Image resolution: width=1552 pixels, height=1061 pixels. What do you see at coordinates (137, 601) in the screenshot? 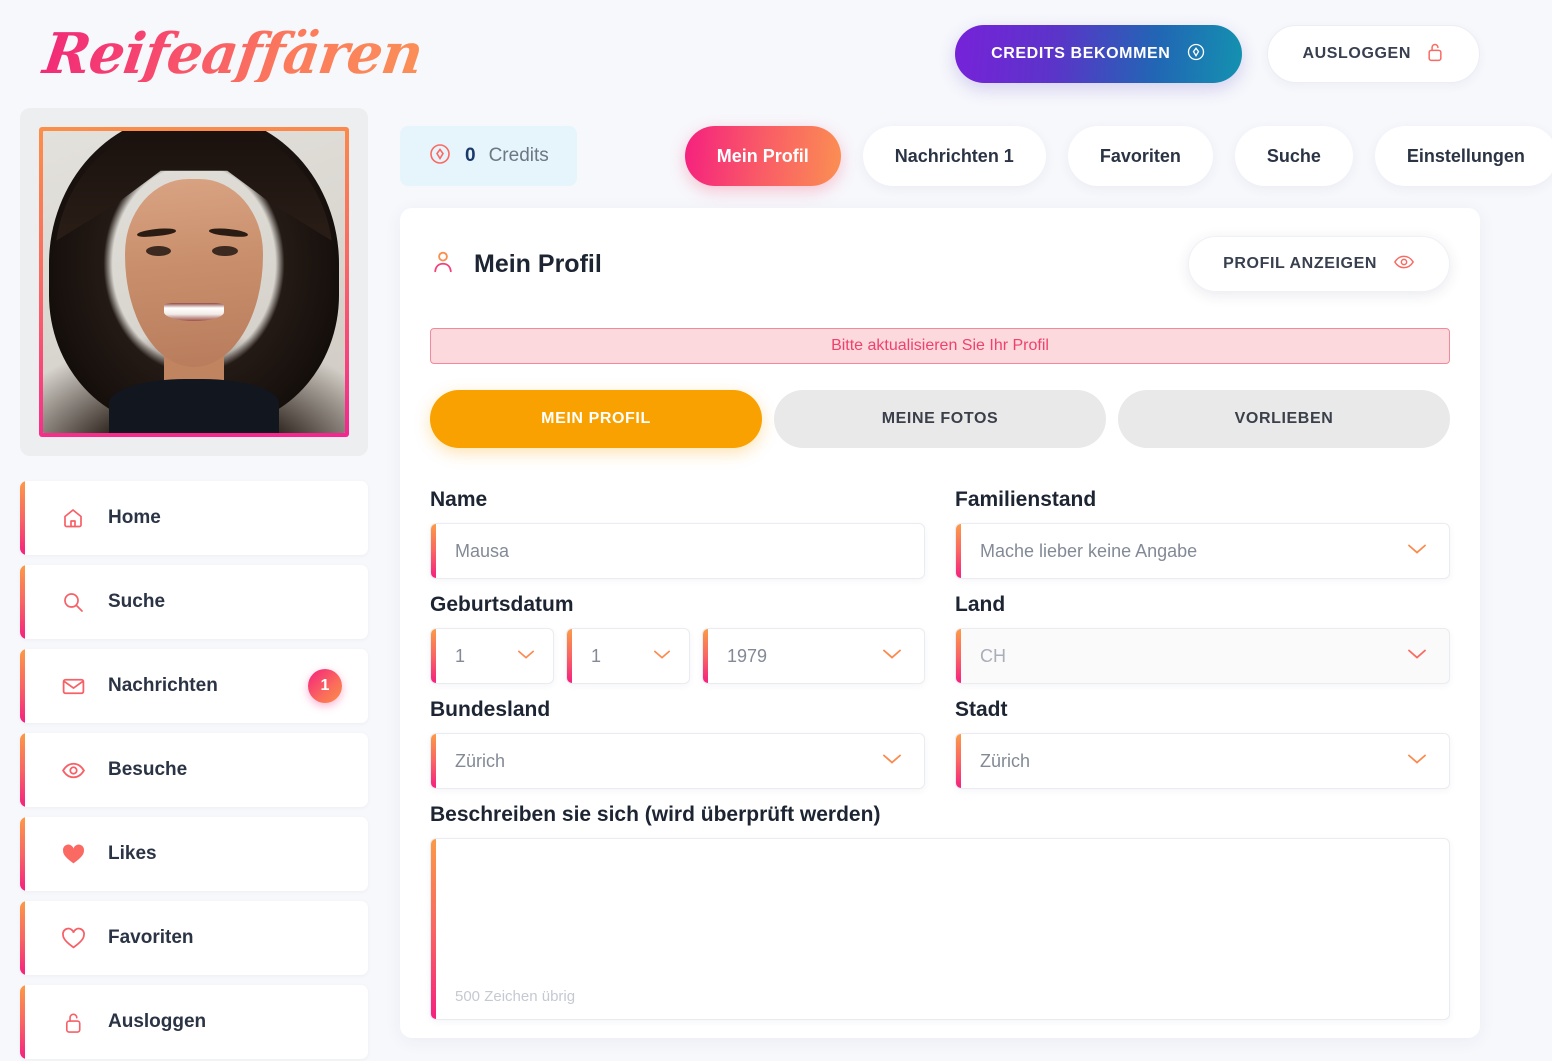
I see `sidebar-item-label: Suche` at bounding box center [137, 601].